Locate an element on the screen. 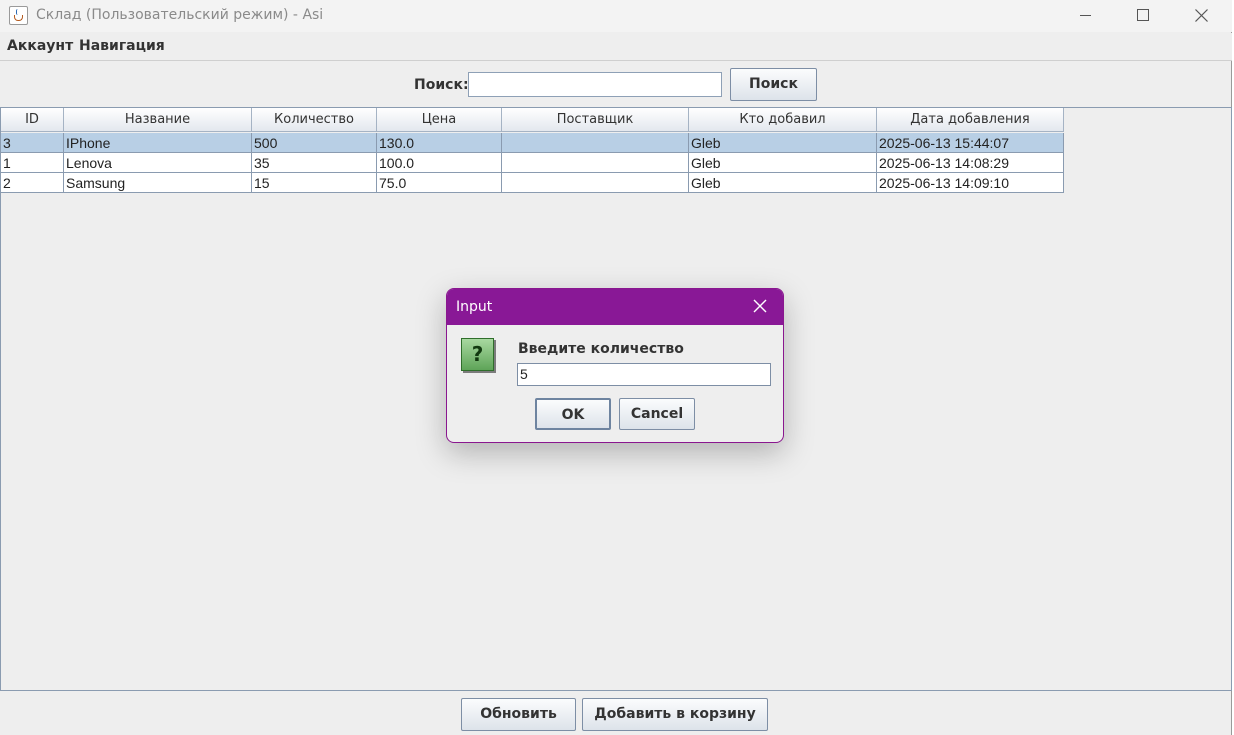  maximize-icon is located at coordinates (1143, 15).